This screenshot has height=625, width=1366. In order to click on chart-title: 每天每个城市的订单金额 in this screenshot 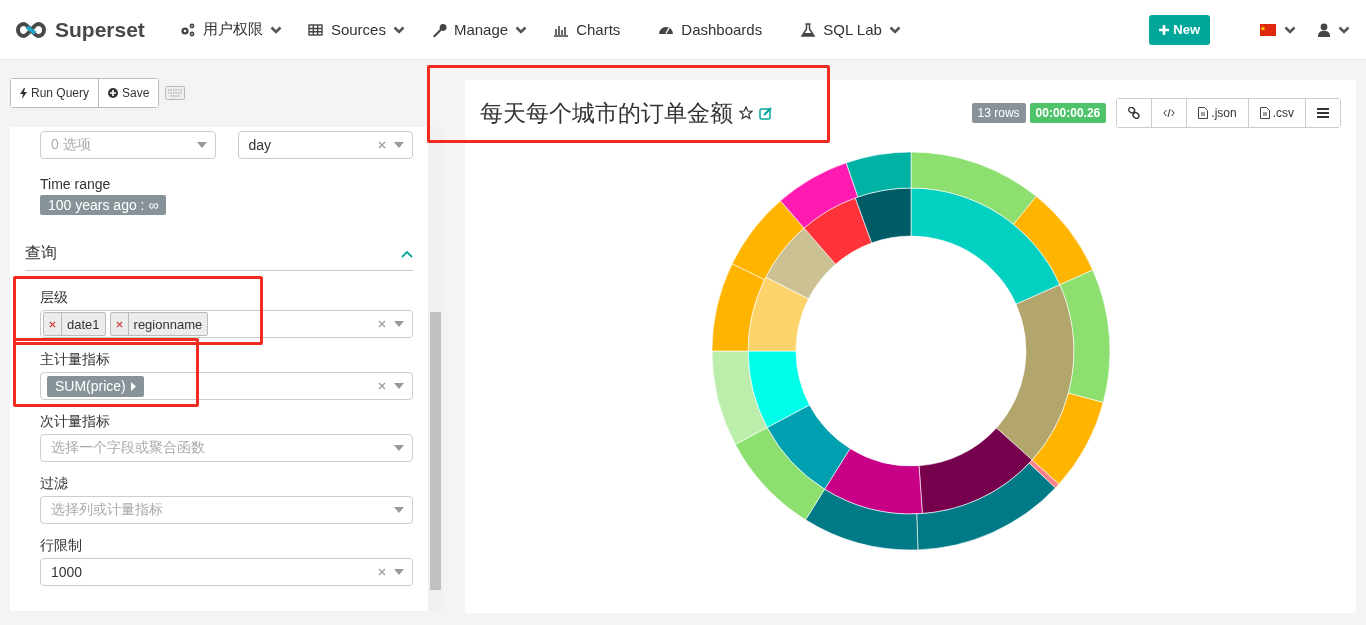, I will do `click(606, 113)`.